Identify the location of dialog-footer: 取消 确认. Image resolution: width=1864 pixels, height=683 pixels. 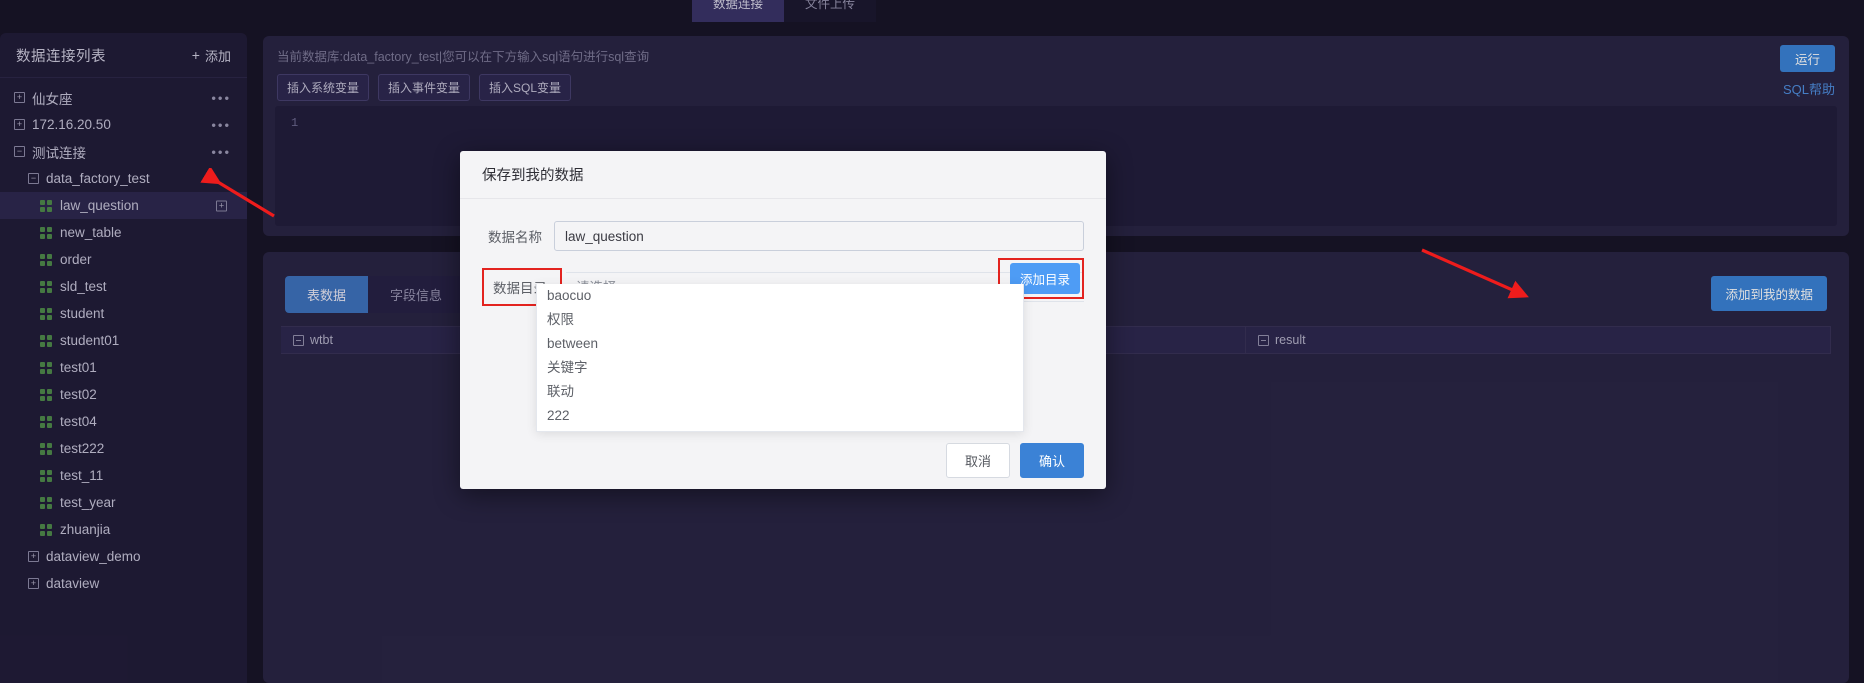
(783, 460).